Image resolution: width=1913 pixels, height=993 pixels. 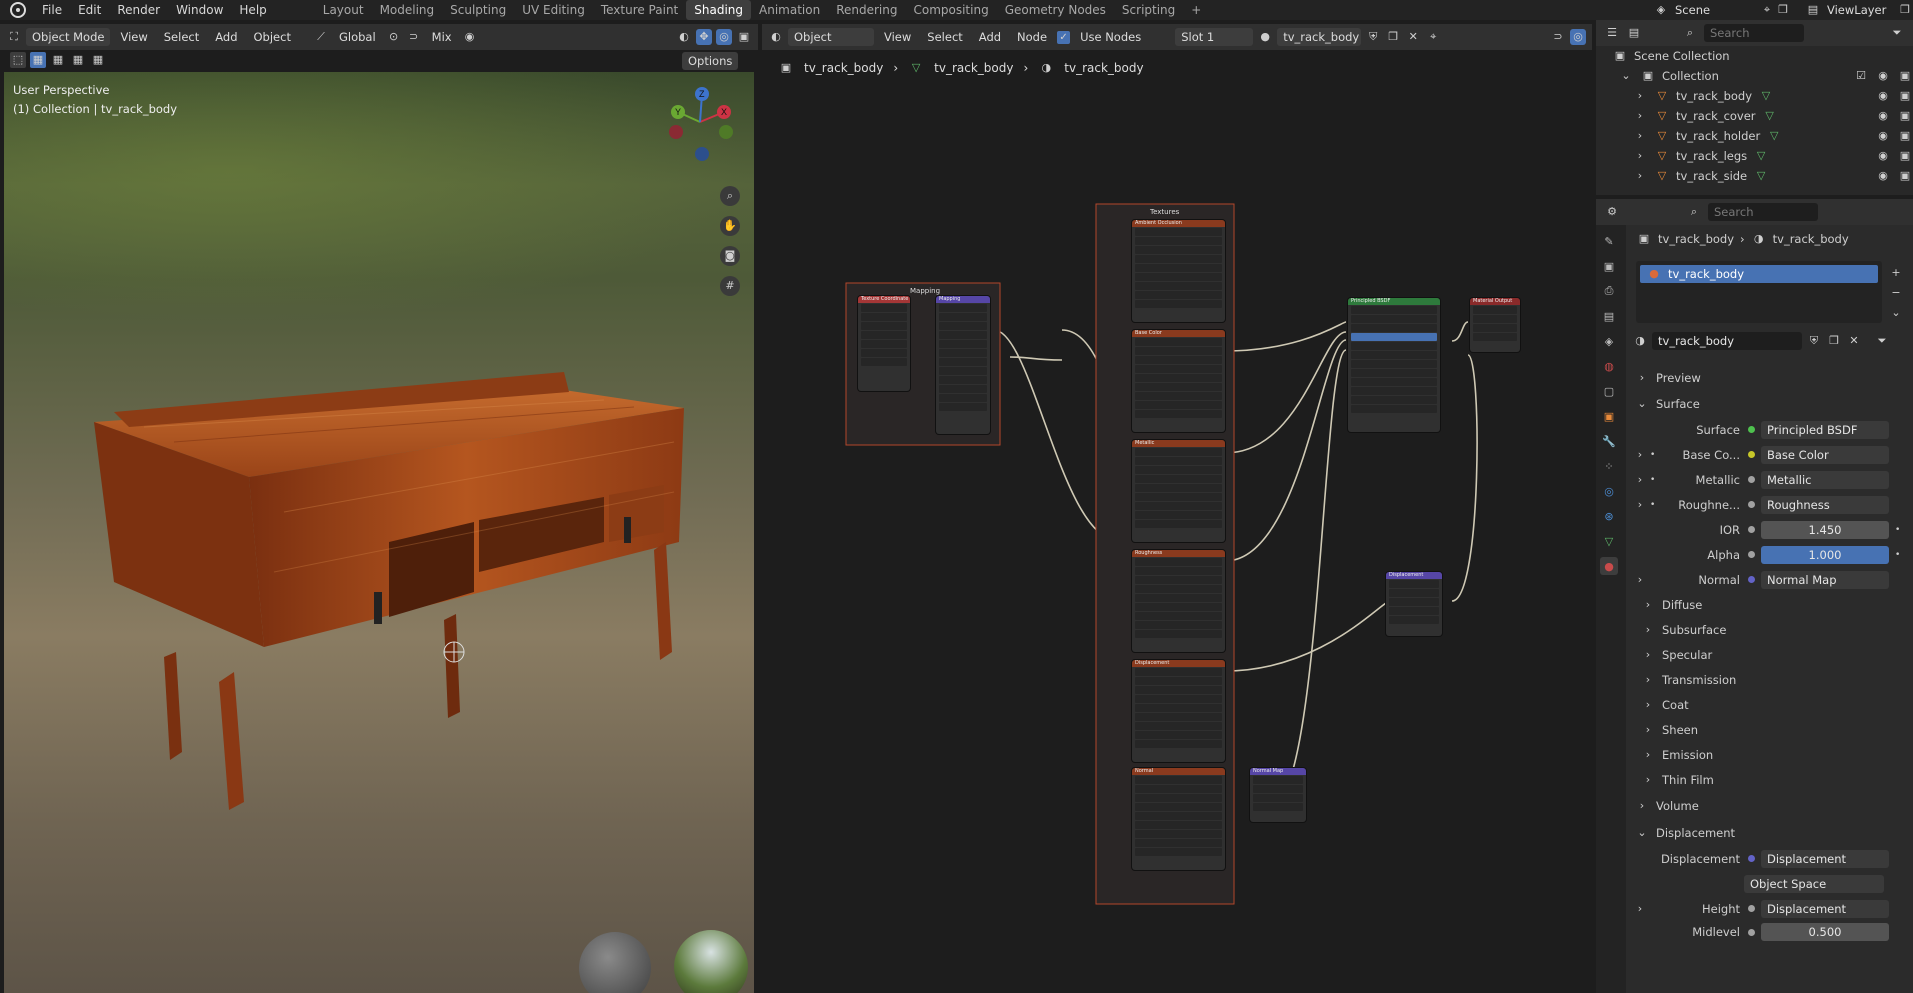 I want to click on node-image-texture-ao: Ambient Occlusion, so click(x=1178, y=271).